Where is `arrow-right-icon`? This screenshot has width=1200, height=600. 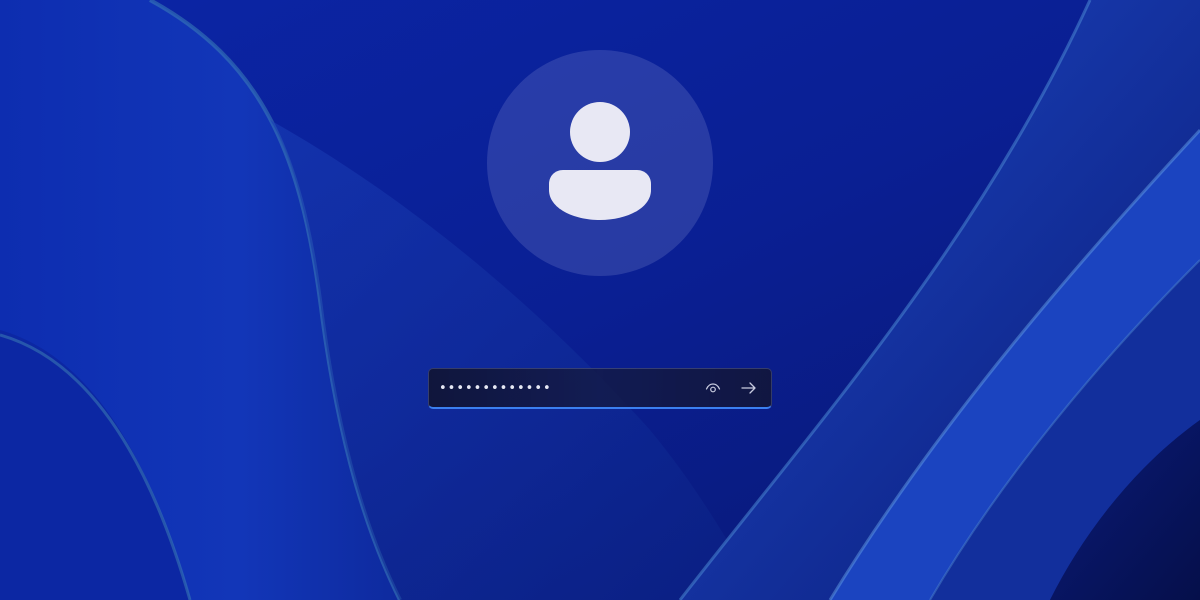 arrow-right-icon is located at coordinates (748, 388).